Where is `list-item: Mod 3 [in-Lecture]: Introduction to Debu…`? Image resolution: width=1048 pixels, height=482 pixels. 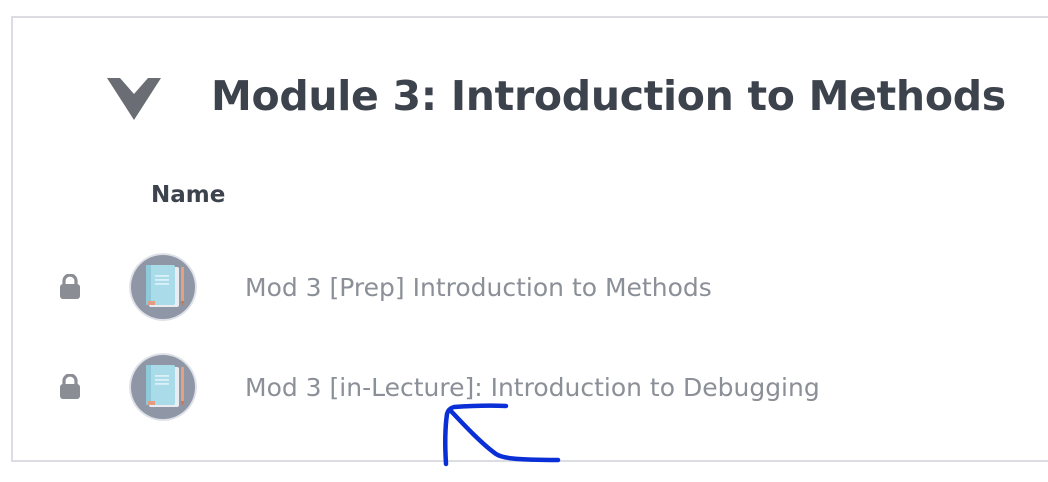
list-item: Mod 3 [in-Lecture]: Introduction to Debu… is located at coordinates (524, 388).